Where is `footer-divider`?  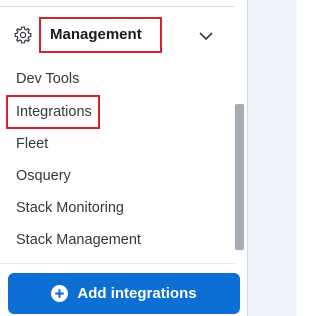
footer-divider is located at coordinates (118, 263).